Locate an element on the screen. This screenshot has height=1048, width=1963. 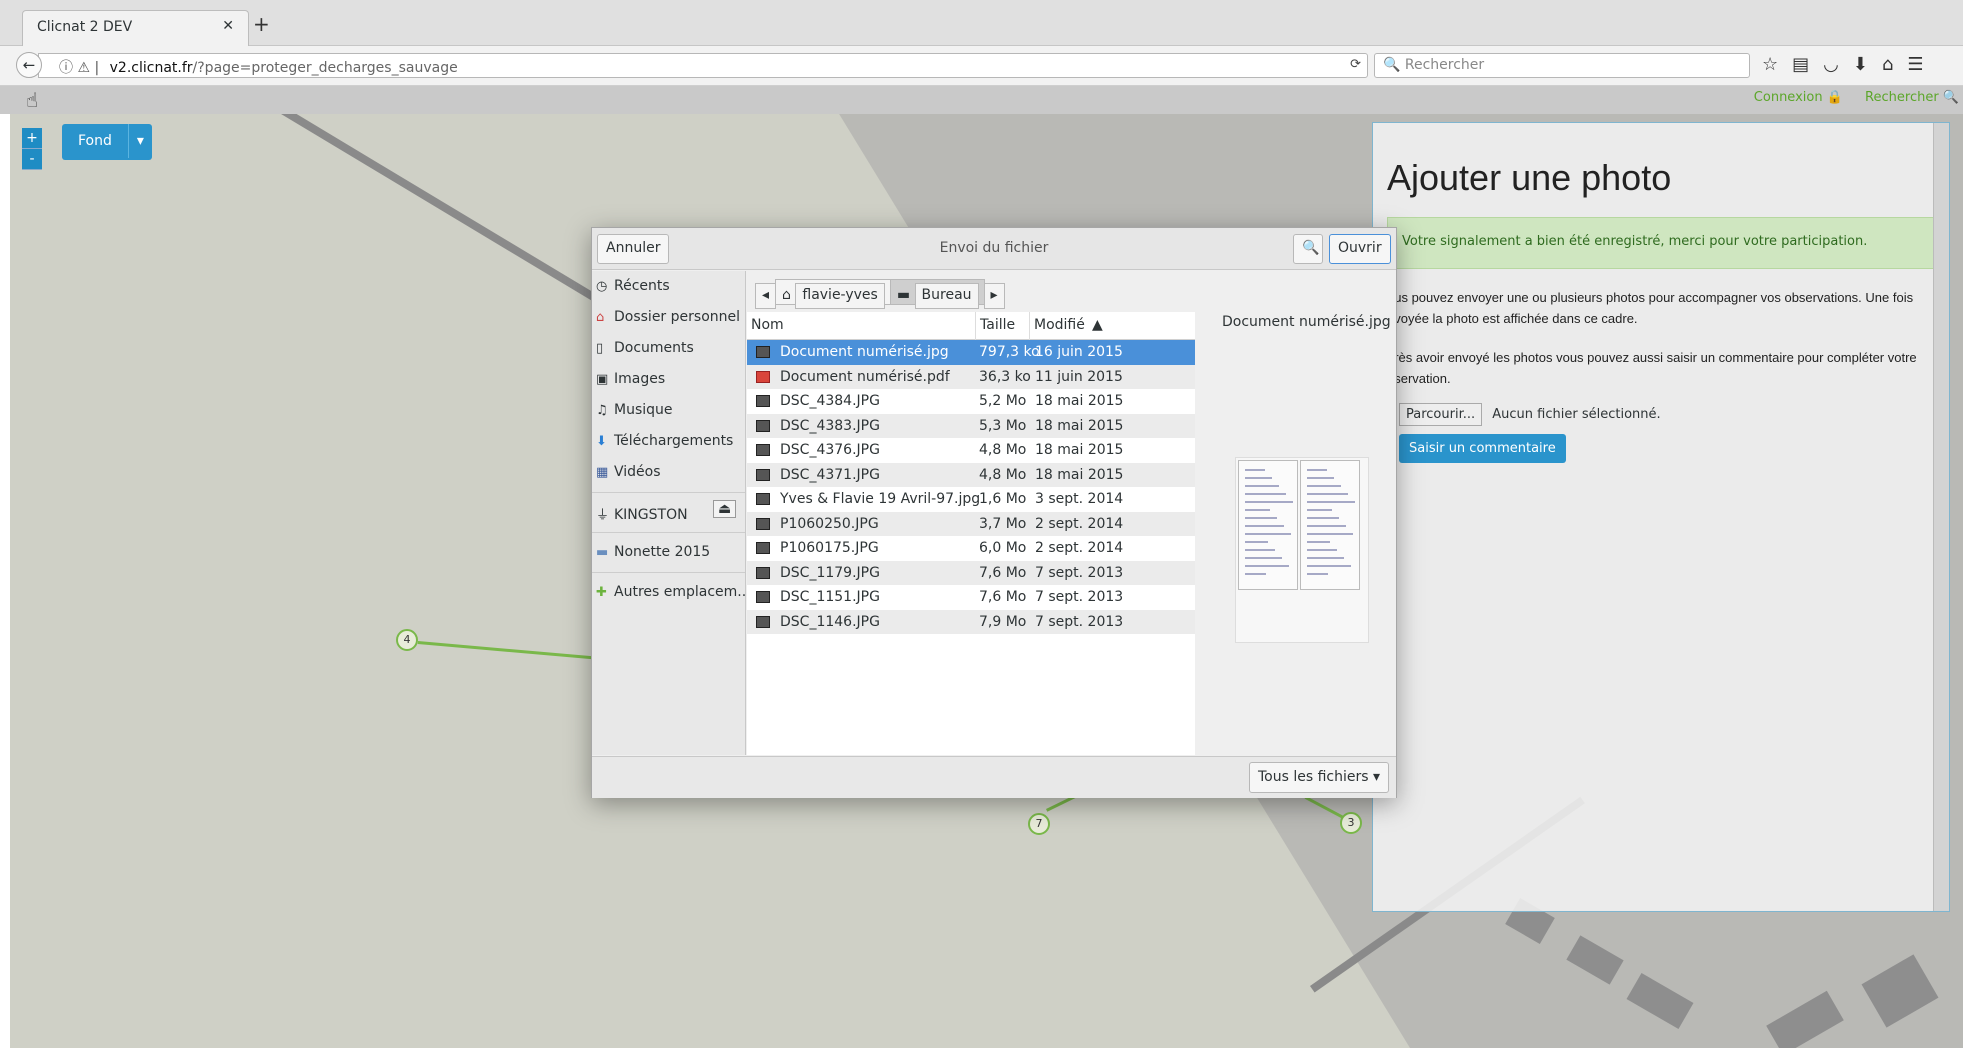
breadcrumb-home: ⌂ flavie-yves is located at coordinates (833, 294).